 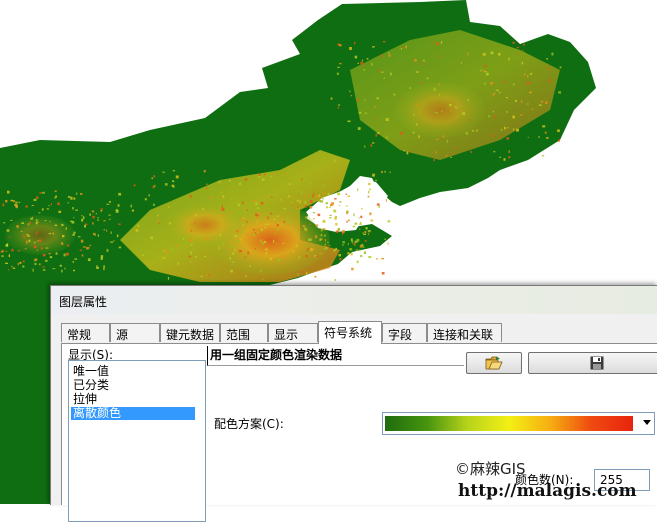 I want to click on save-button, so click(x=592, y=363).